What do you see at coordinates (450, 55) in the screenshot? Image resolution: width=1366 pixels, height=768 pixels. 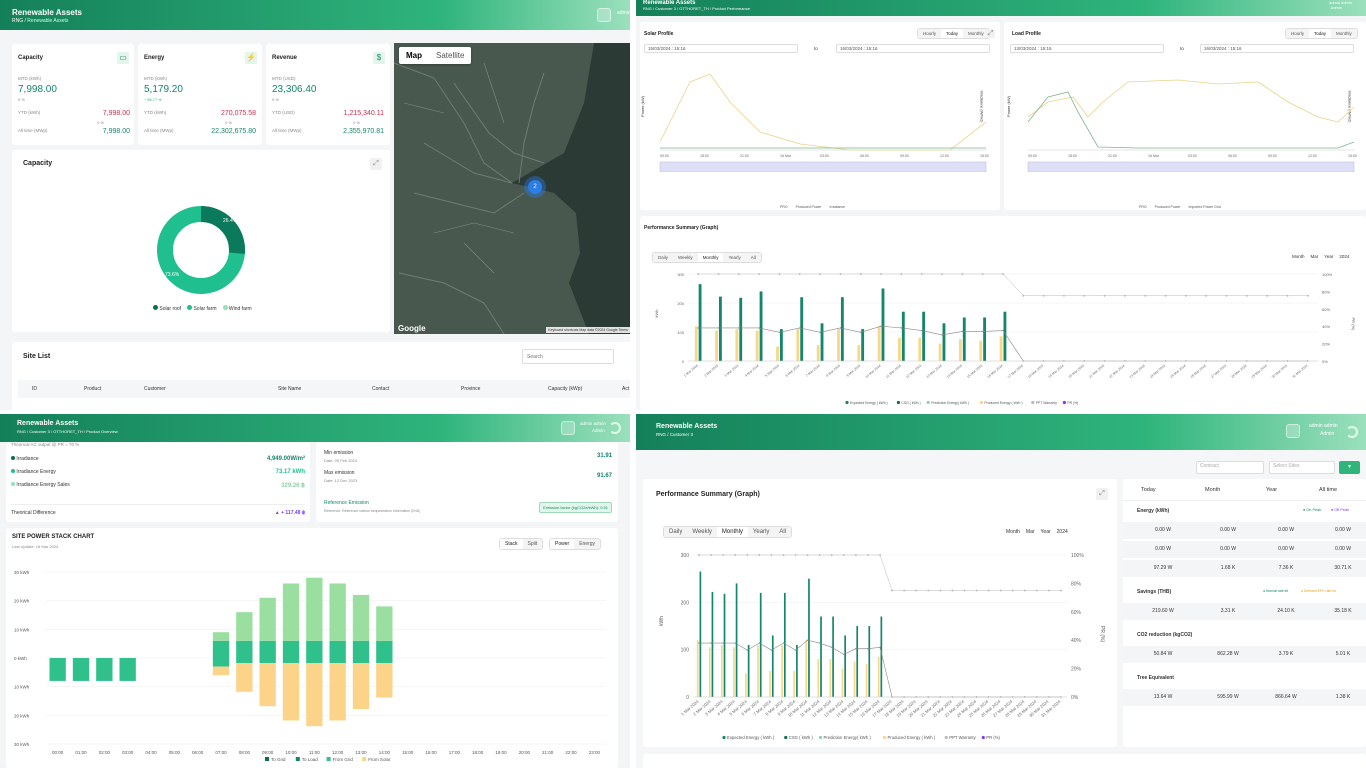 I see `satellite-tab: Satellite` at bounding box center [450, 55].